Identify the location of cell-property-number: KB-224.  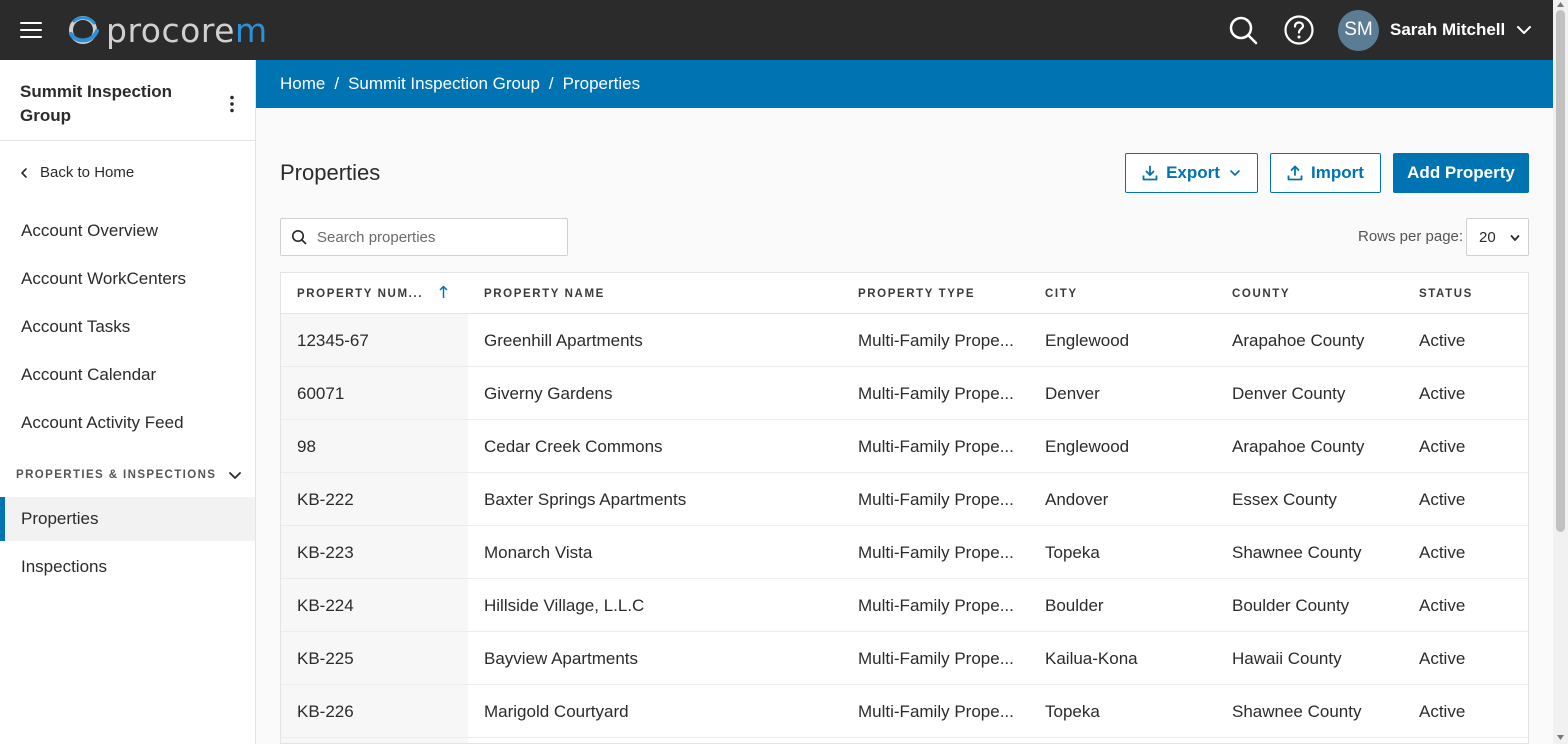
(325, 605).